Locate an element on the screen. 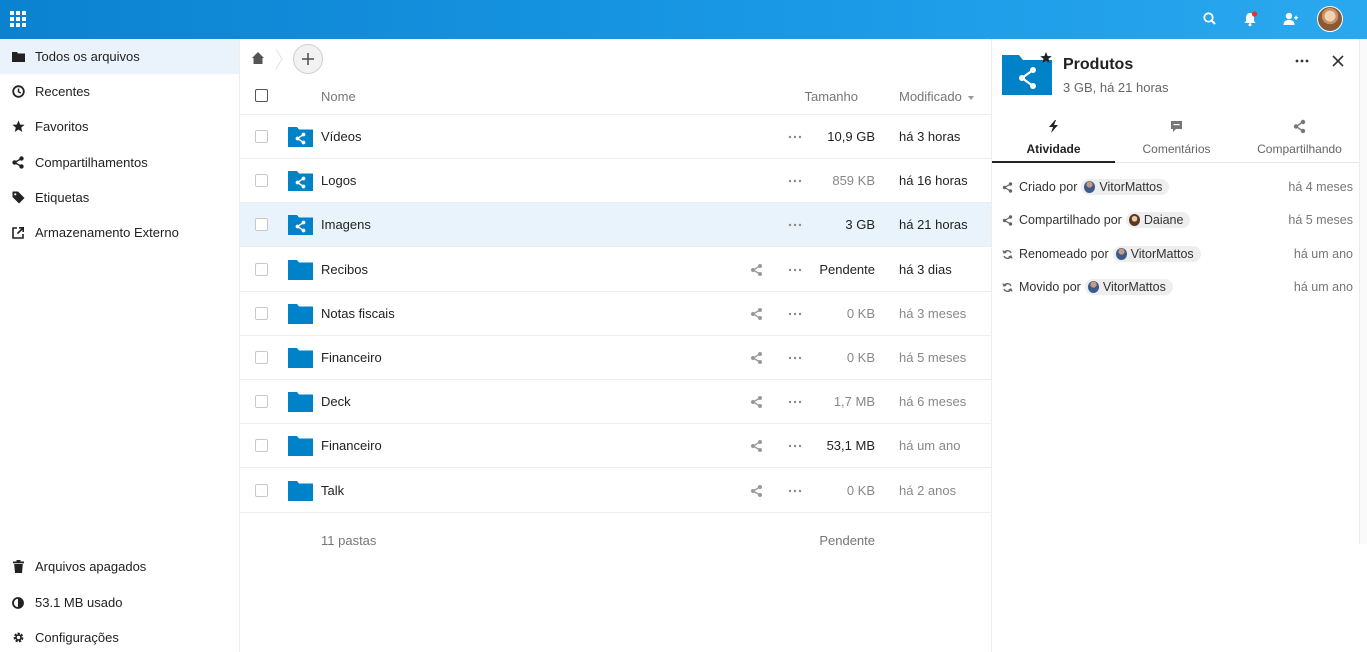 Image resolution: width=1367 pixels, height=652 pixels. contacts-icon is located at coordinates (1290, 19).